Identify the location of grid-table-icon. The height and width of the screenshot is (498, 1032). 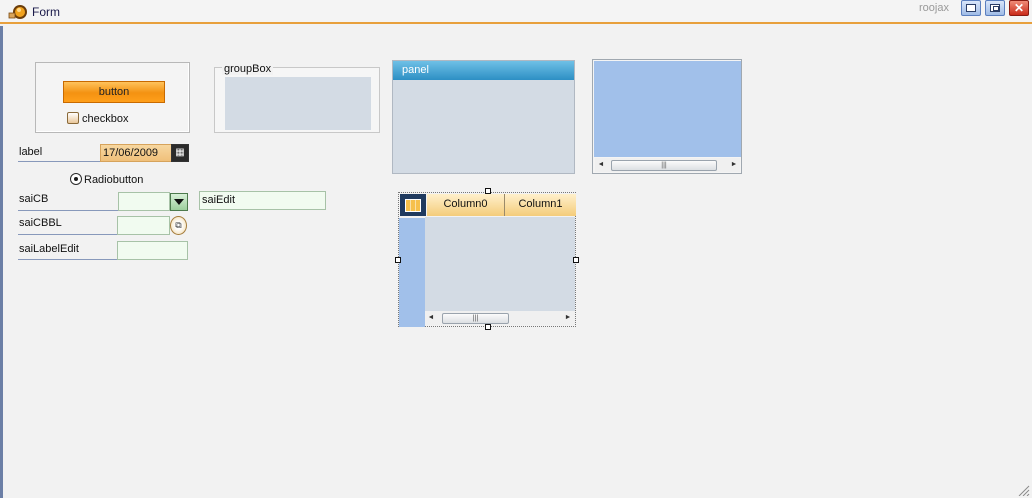
(413, 205).